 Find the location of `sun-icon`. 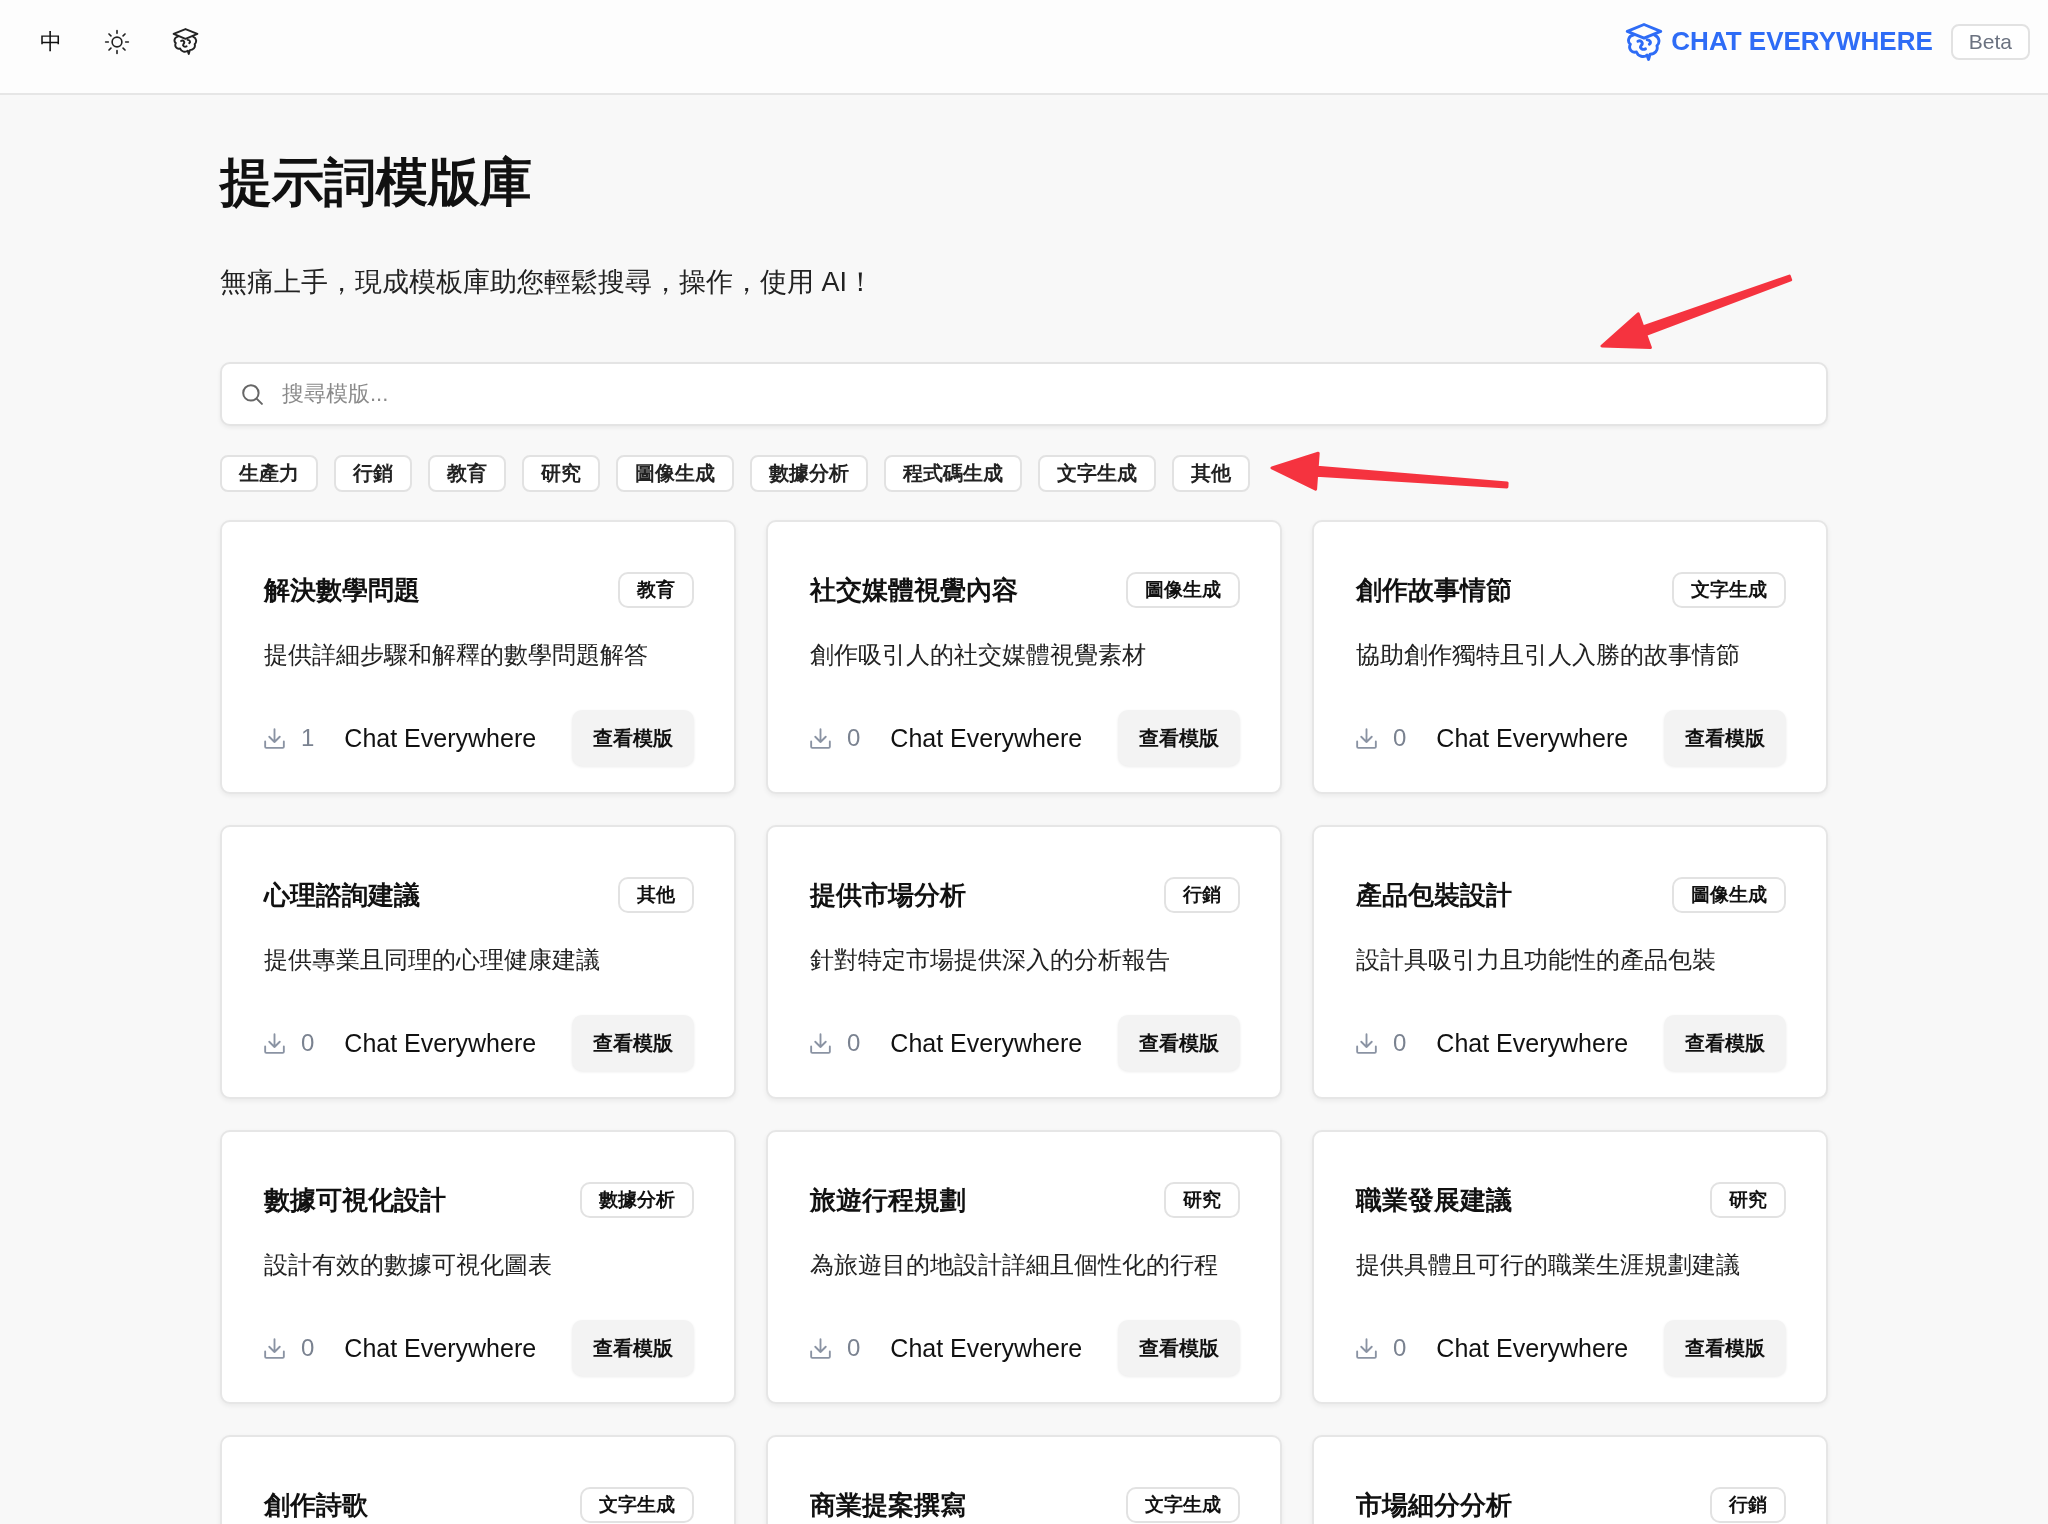

sun-icon is located at coordinates (117, 41).